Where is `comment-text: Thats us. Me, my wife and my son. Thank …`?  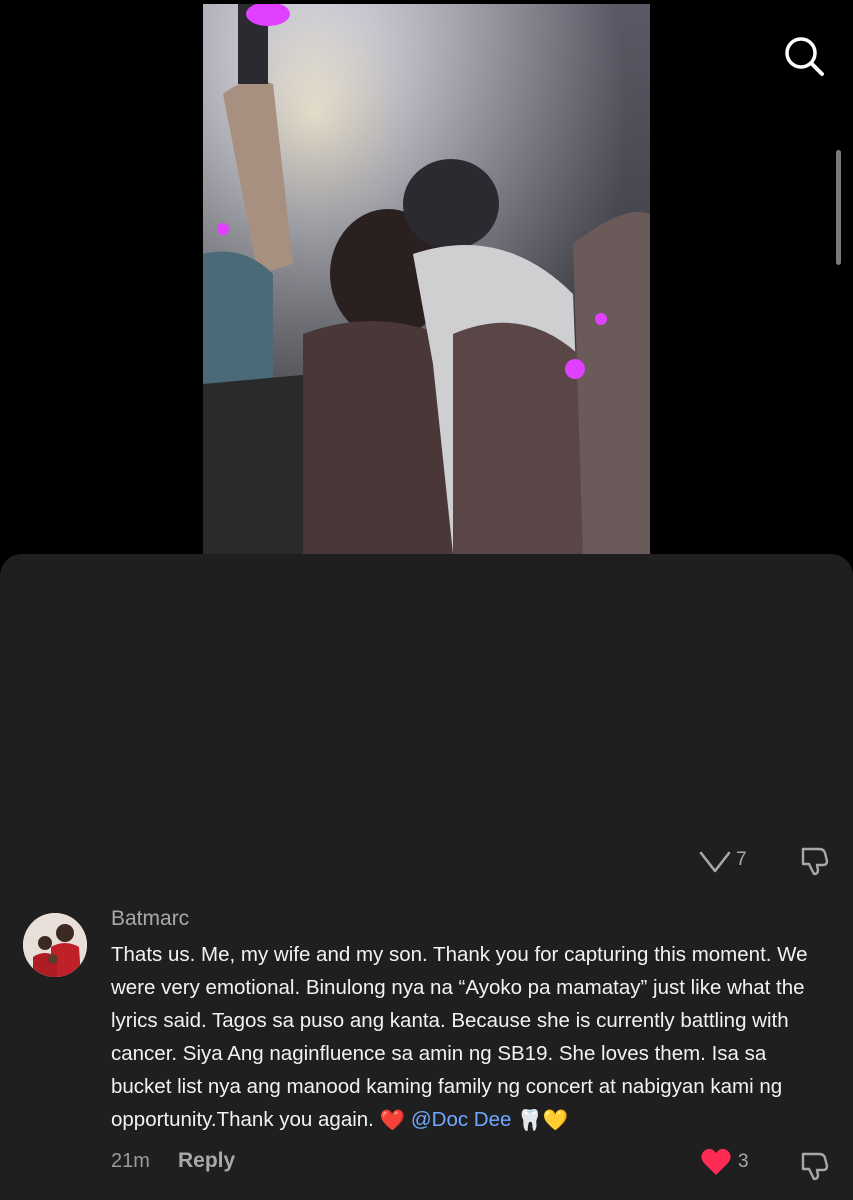 comment-text: Thats us. Me, my wife and my son. Thank … is located at coordinates (471, 1037).